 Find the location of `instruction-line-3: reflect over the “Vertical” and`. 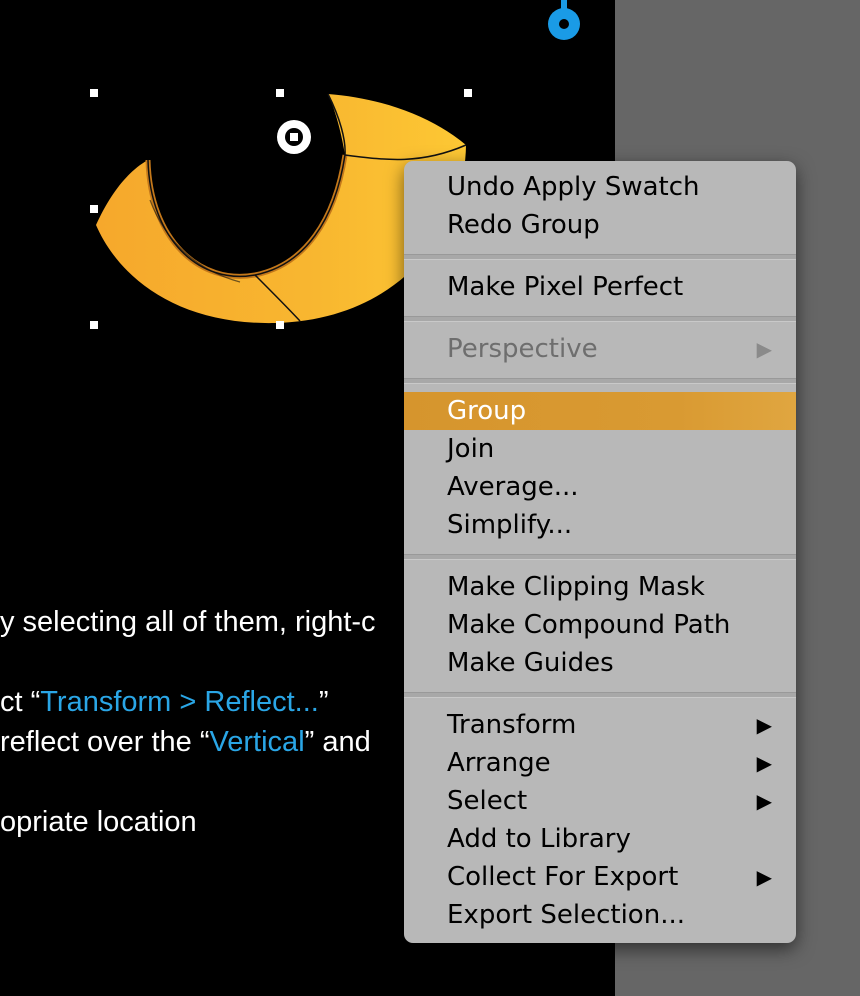

instruction-line-3: reflect over the “Vertical” and is located at coordinates (185, 742).